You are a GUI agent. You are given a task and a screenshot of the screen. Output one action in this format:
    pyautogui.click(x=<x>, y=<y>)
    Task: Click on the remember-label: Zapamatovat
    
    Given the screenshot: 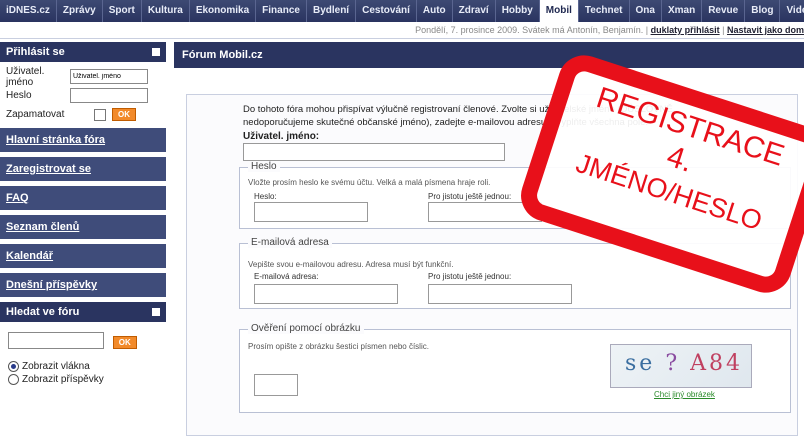 What is the action you would take?
    pyautogui.click(x=35, y=114)
    